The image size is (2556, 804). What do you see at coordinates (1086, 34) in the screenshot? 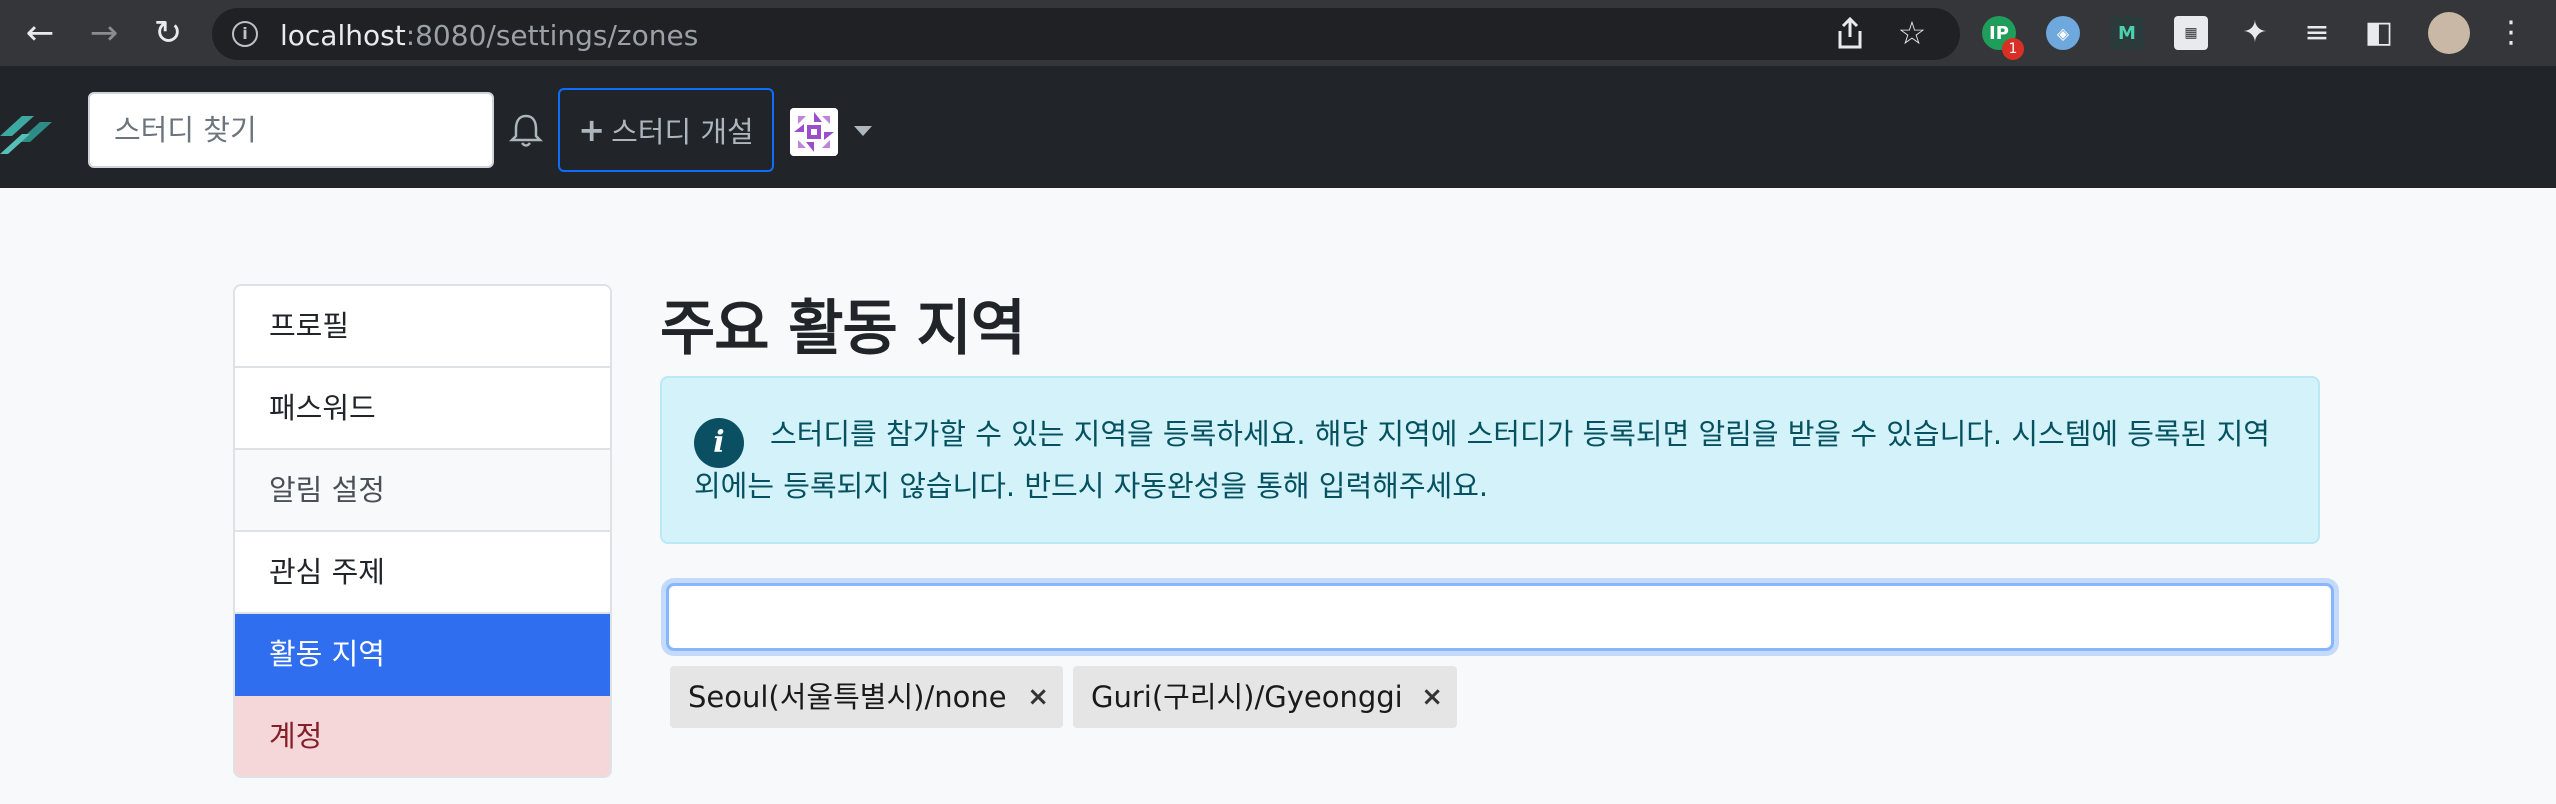
I see `address-bar: i localhost:8080/settings/zones ☆` at bounding box center [1086, 34].